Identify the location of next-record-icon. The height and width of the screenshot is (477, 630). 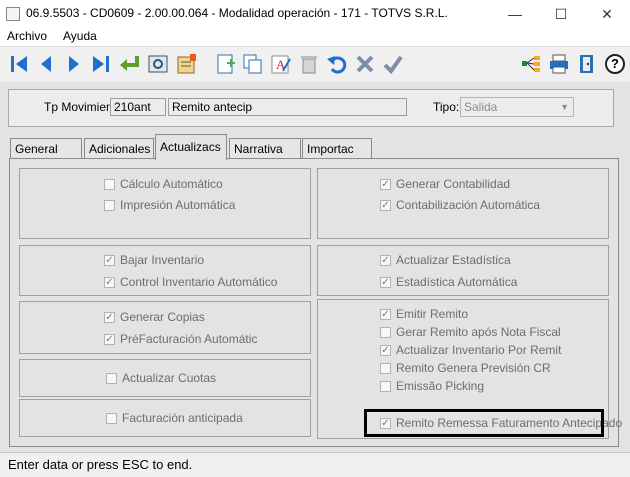
(74, 64).